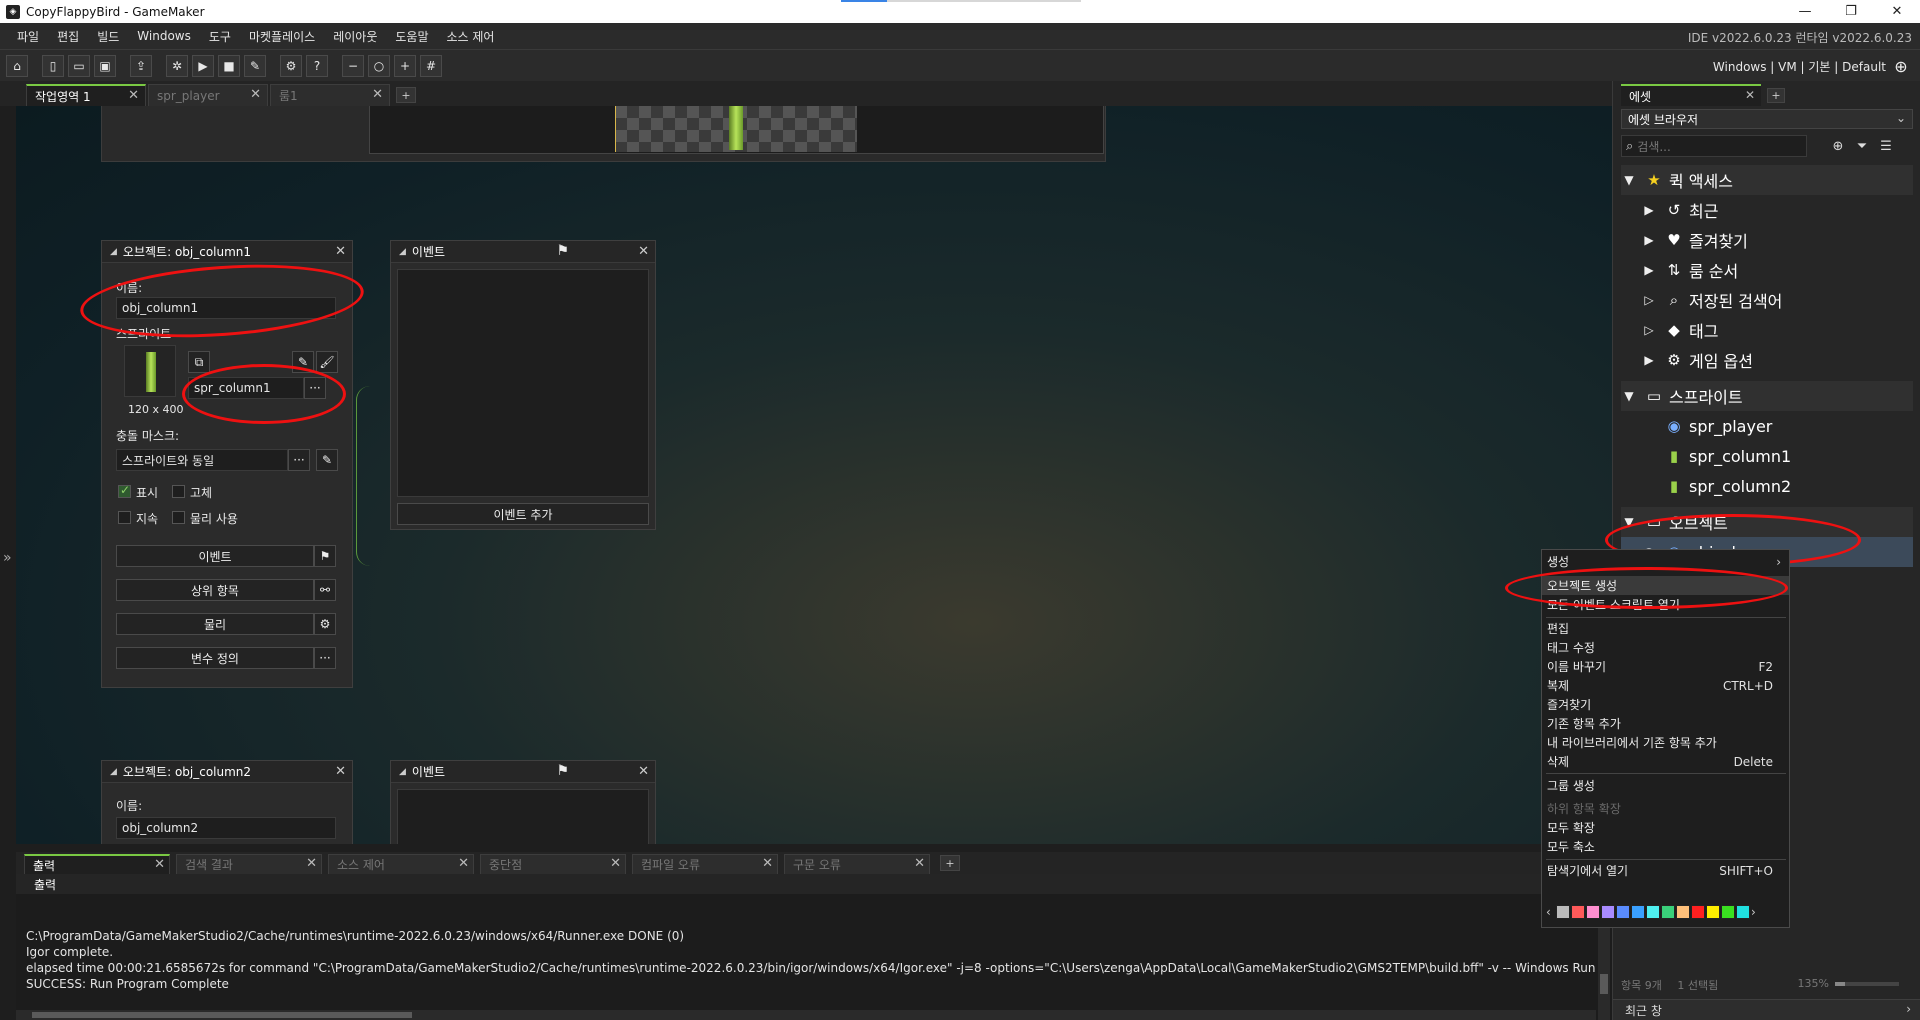 This screenshot has width=1920, height=1020. I want to click on sprite-browse-button: ···, so click(315, 388).